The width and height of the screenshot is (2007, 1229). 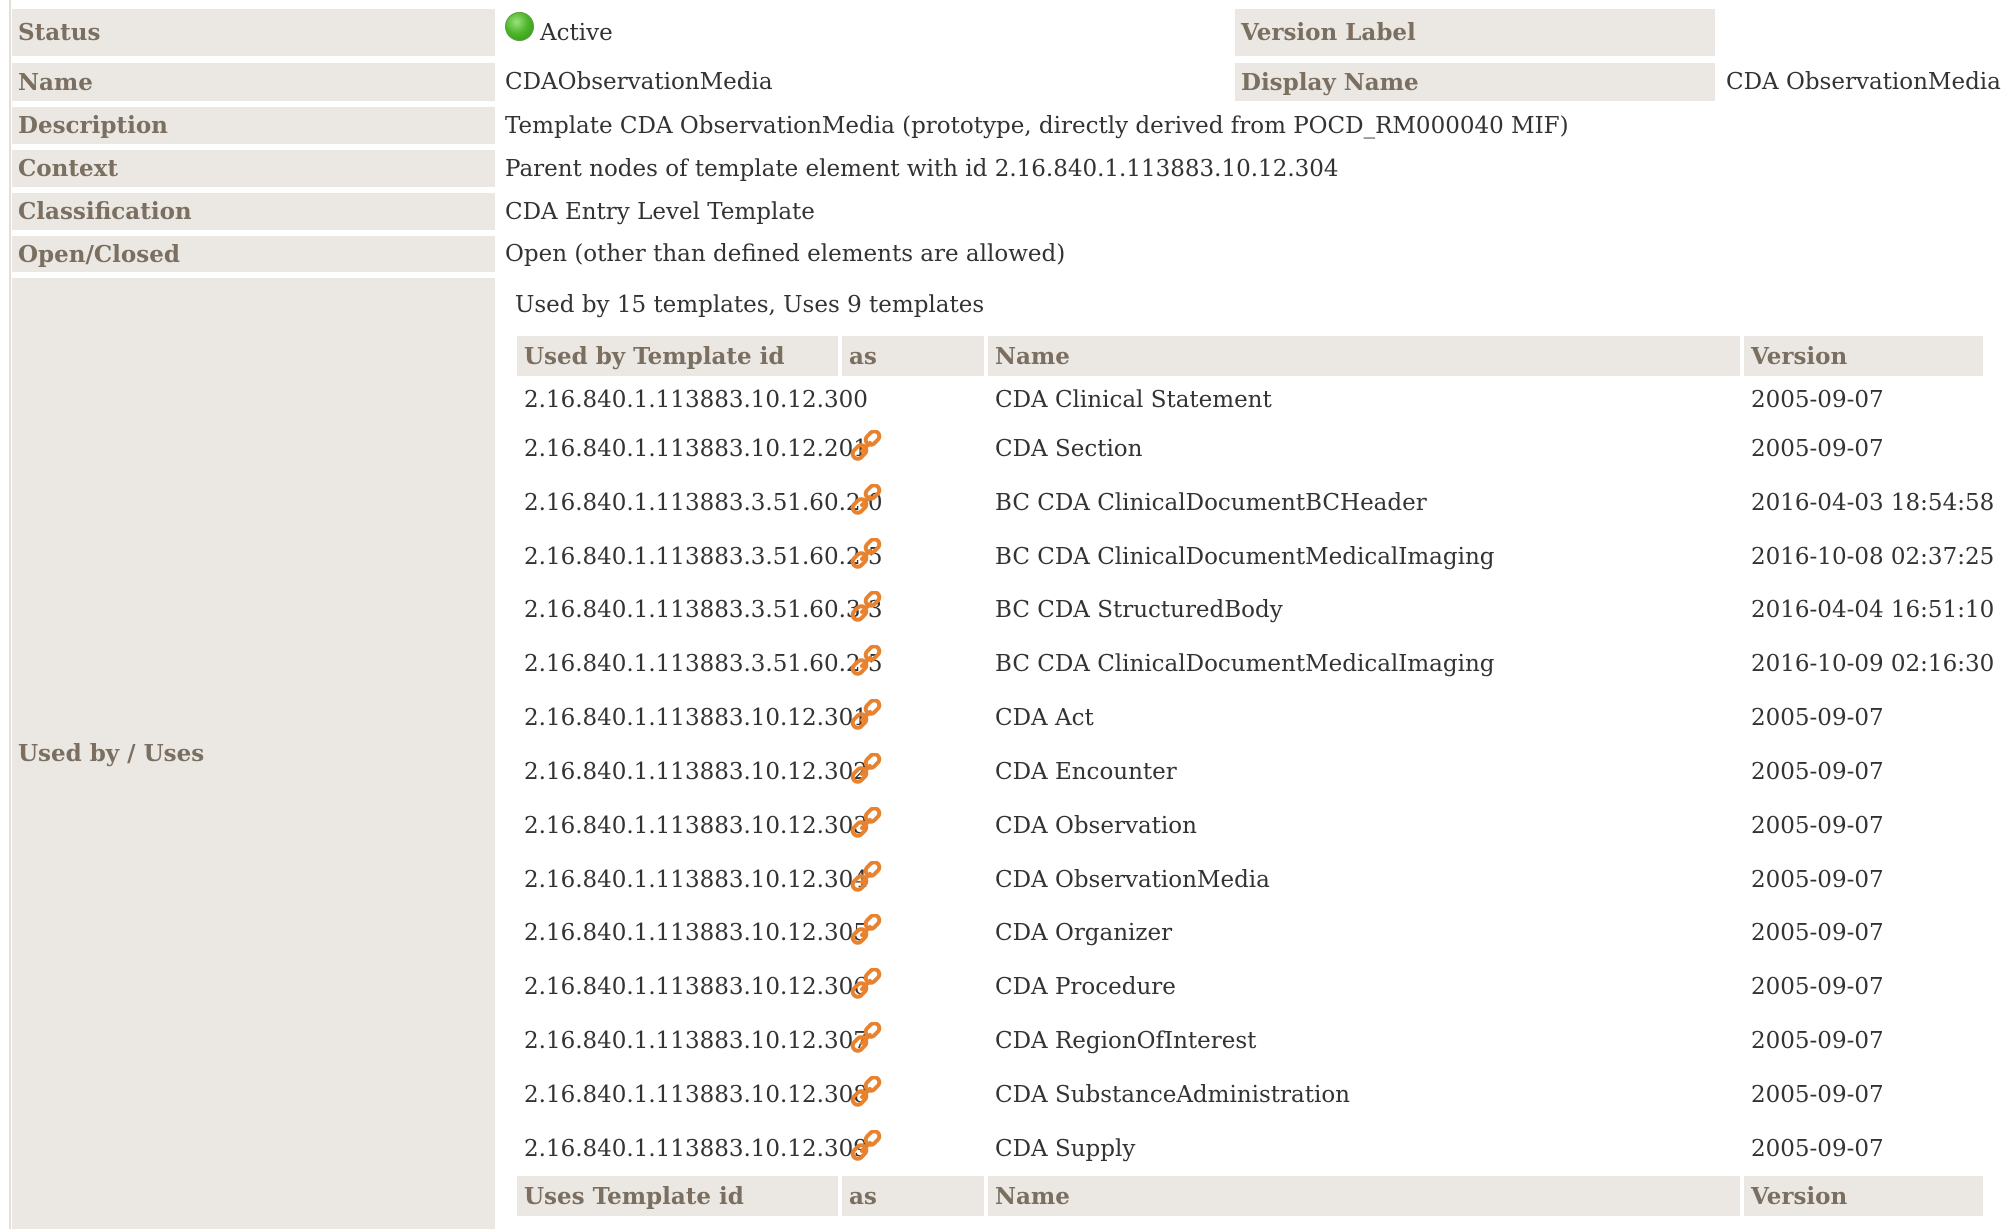 What do you see at coordinates (1133, 400) in the screenshot?
I see `template-name-cell: CDA Clinical Statement` at bounding box center [1133, 400].